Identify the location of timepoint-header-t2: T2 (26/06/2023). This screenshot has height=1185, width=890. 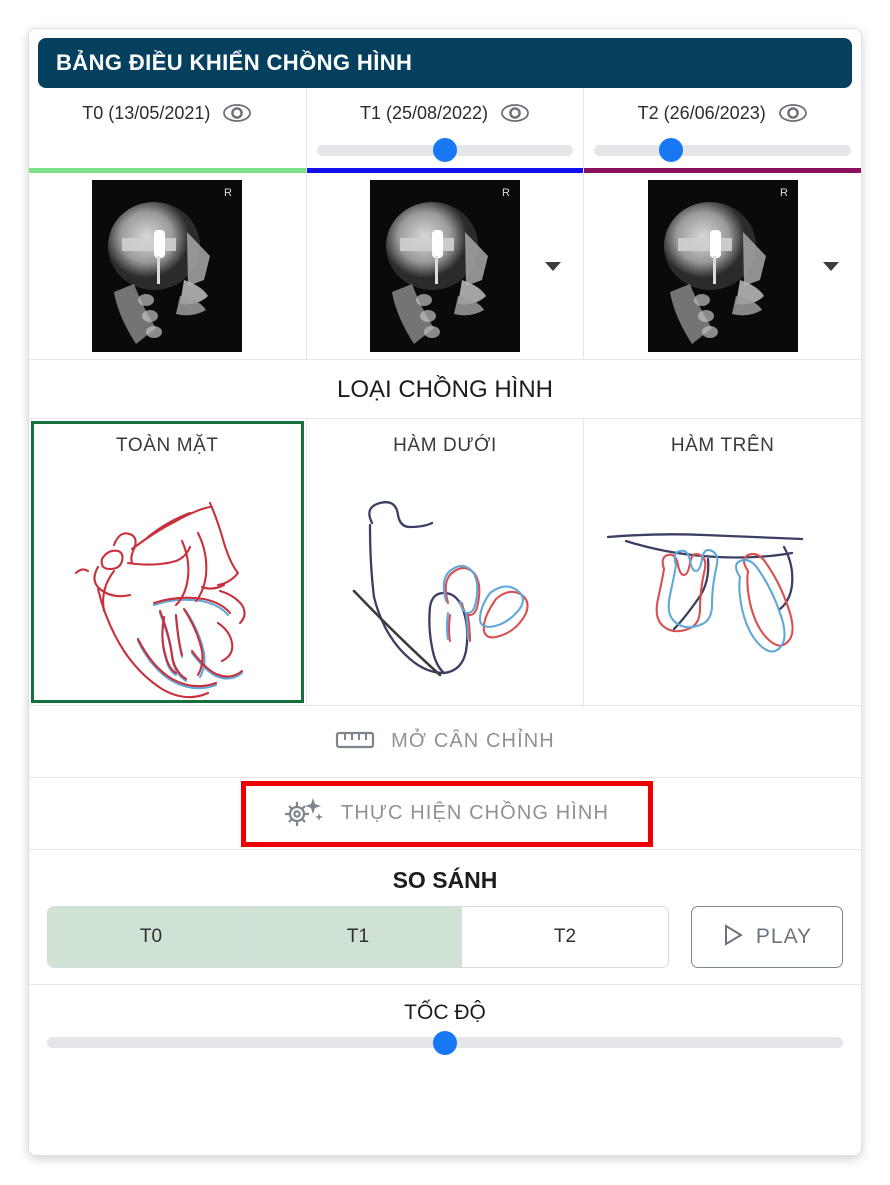
(722, 110).